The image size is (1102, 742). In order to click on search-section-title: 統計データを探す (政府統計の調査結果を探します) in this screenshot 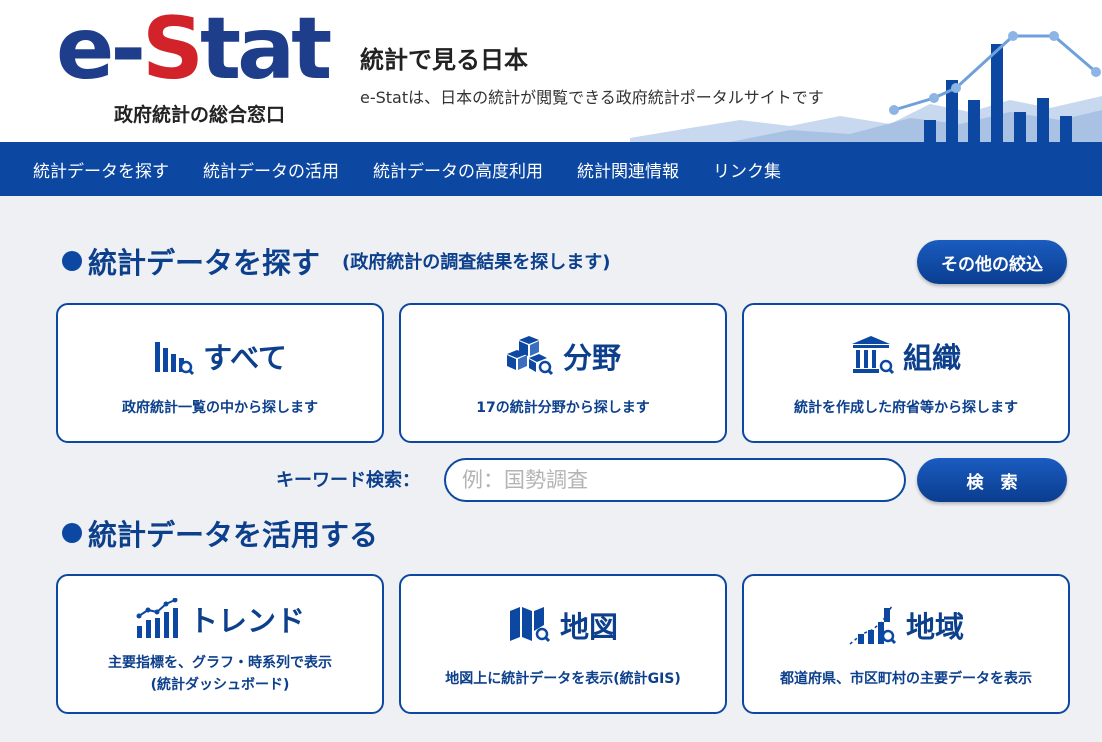, I will do `click(336, 261)`.